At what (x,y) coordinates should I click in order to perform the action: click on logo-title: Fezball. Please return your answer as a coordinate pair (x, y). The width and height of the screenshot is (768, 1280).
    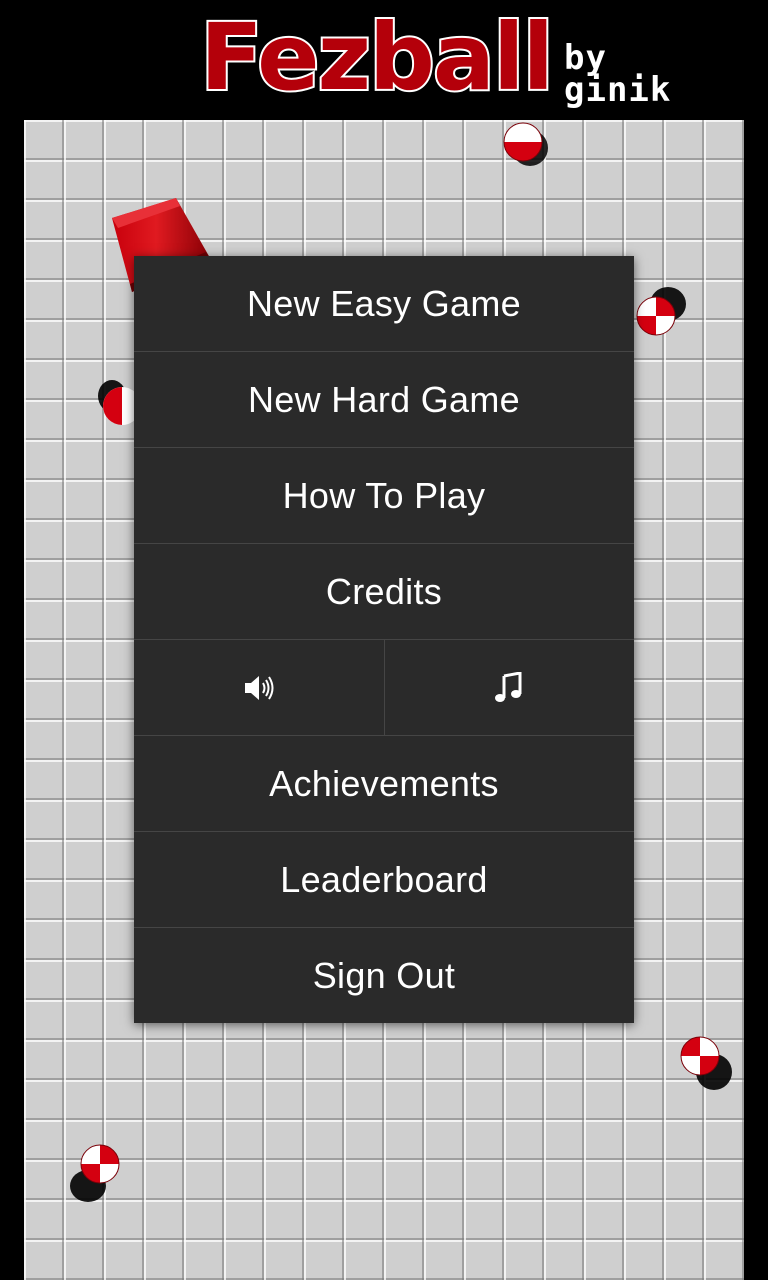
    Looking at the image, I should click on (377, 58).